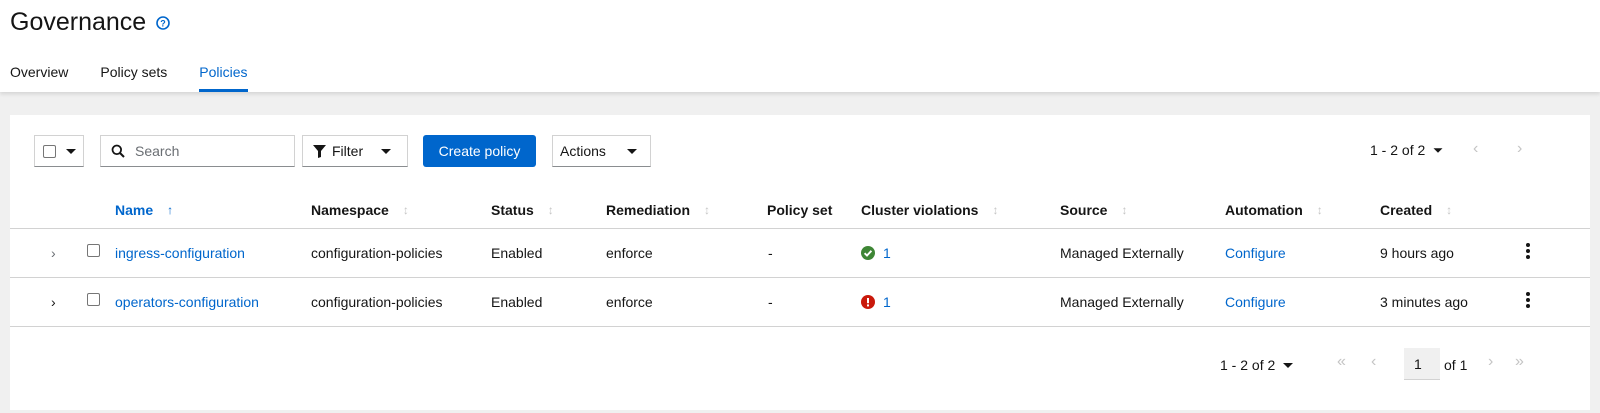 The width and height of the screenshot is (1600, 413). I want to click on column-header-cluster-violations: Cluster violations ↕, so click(929, 210).